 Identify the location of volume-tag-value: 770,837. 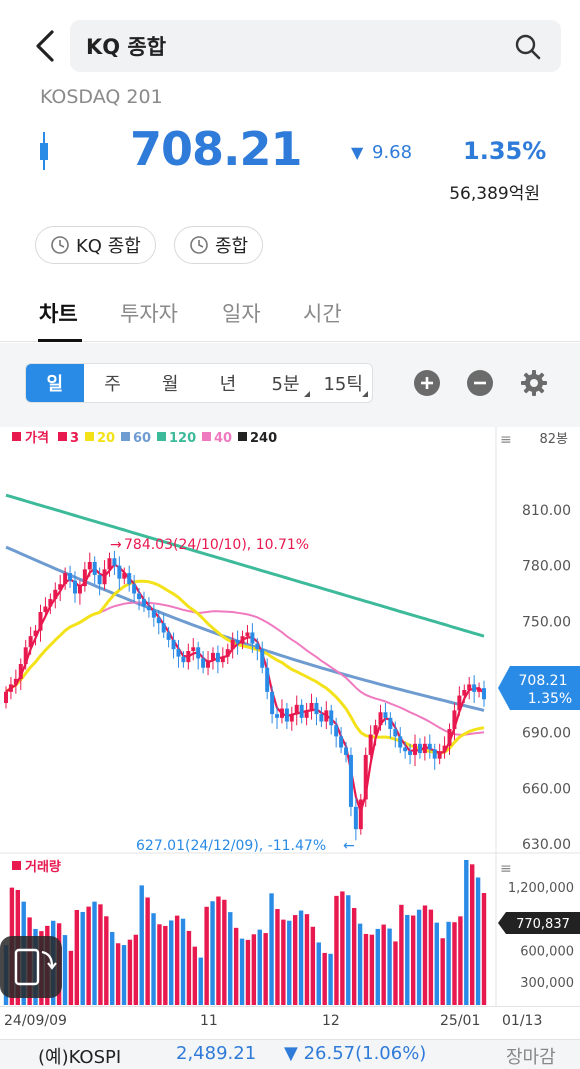
(543, 924).